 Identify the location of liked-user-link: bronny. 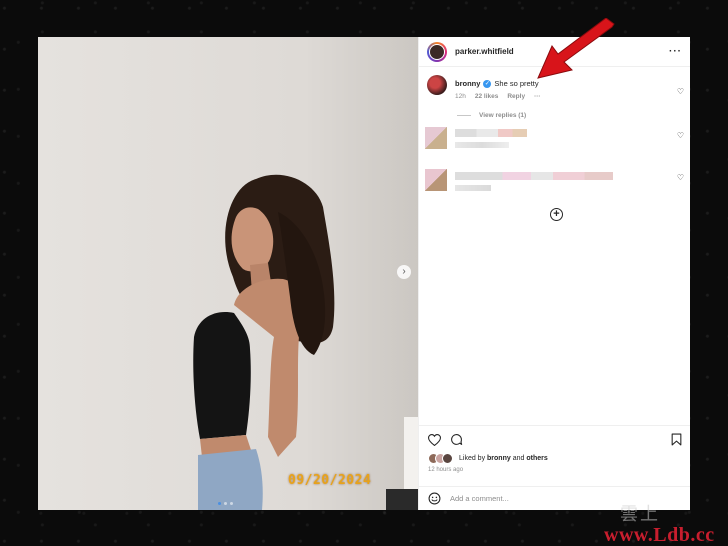
(499, 458).